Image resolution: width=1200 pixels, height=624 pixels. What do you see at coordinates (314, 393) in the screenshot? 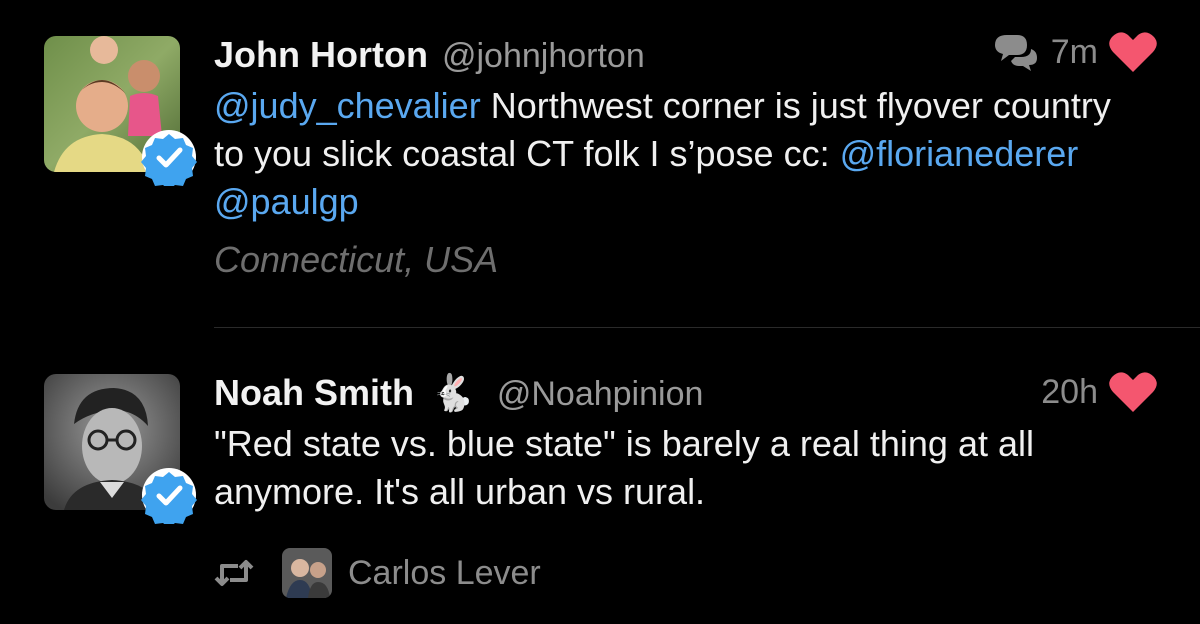
I see `author-name: Noah Smith` at bounding box center [314, 393].